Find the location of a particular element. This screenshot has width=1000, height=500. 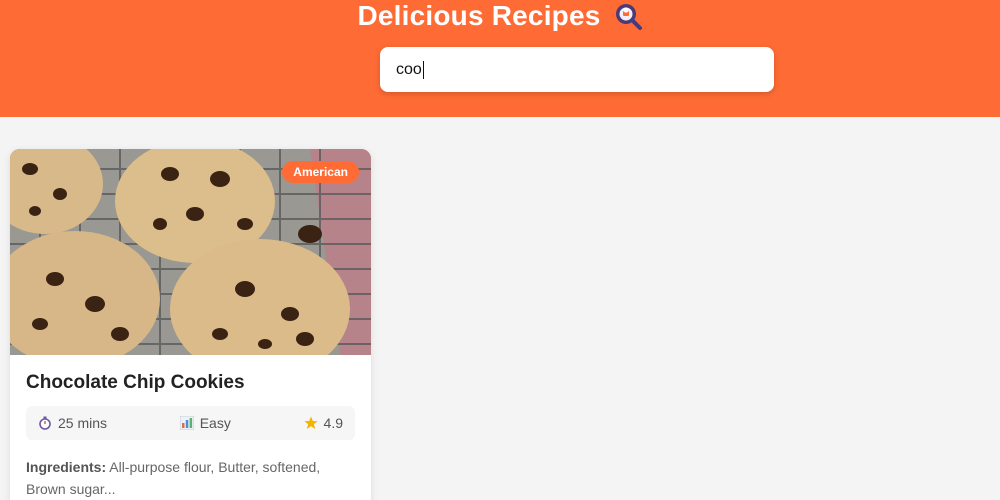

app-title: Delicious Recipes is located at coordinates (479, 15).